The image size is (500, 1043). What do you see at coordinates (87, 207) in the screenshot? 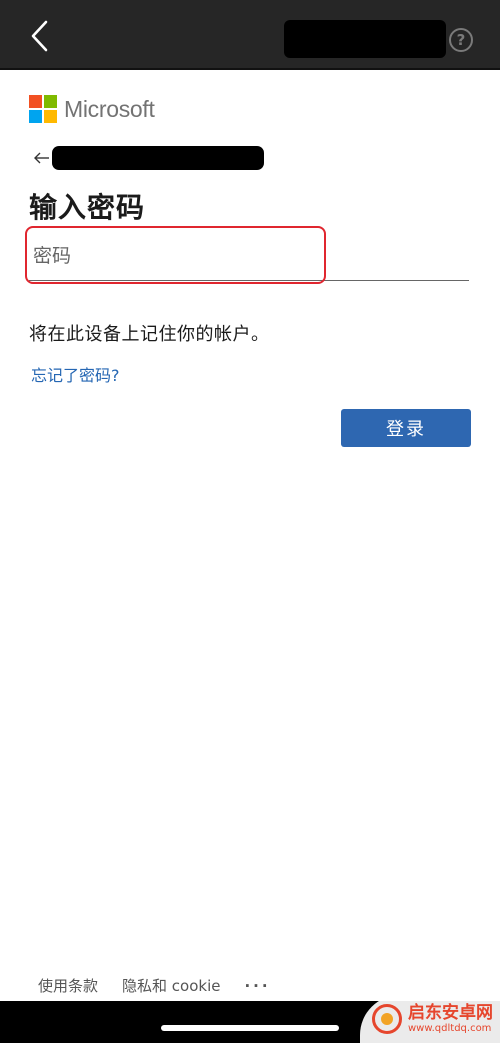
I see `page-title: 输入密码` at bounding box center [87, 207].